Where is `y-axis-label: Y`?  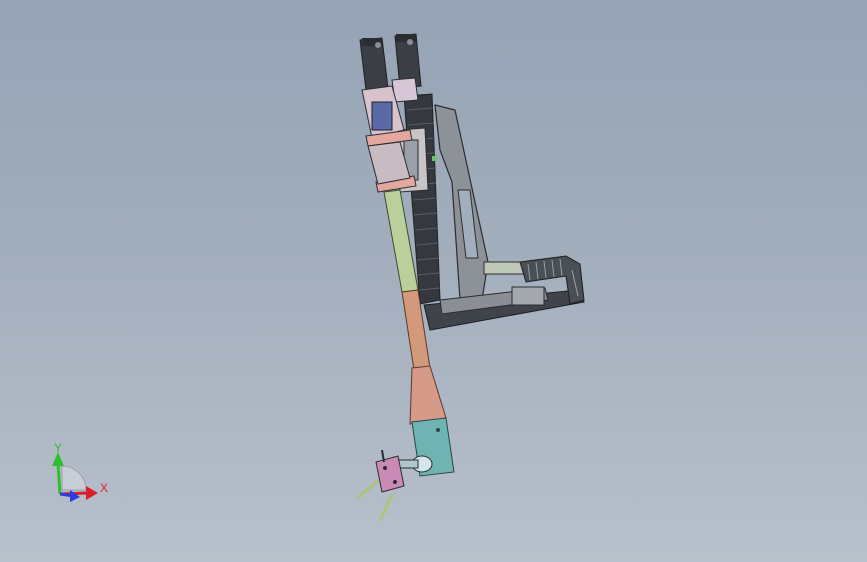 y-axis-label: Y is located at coordinates (58, 448).